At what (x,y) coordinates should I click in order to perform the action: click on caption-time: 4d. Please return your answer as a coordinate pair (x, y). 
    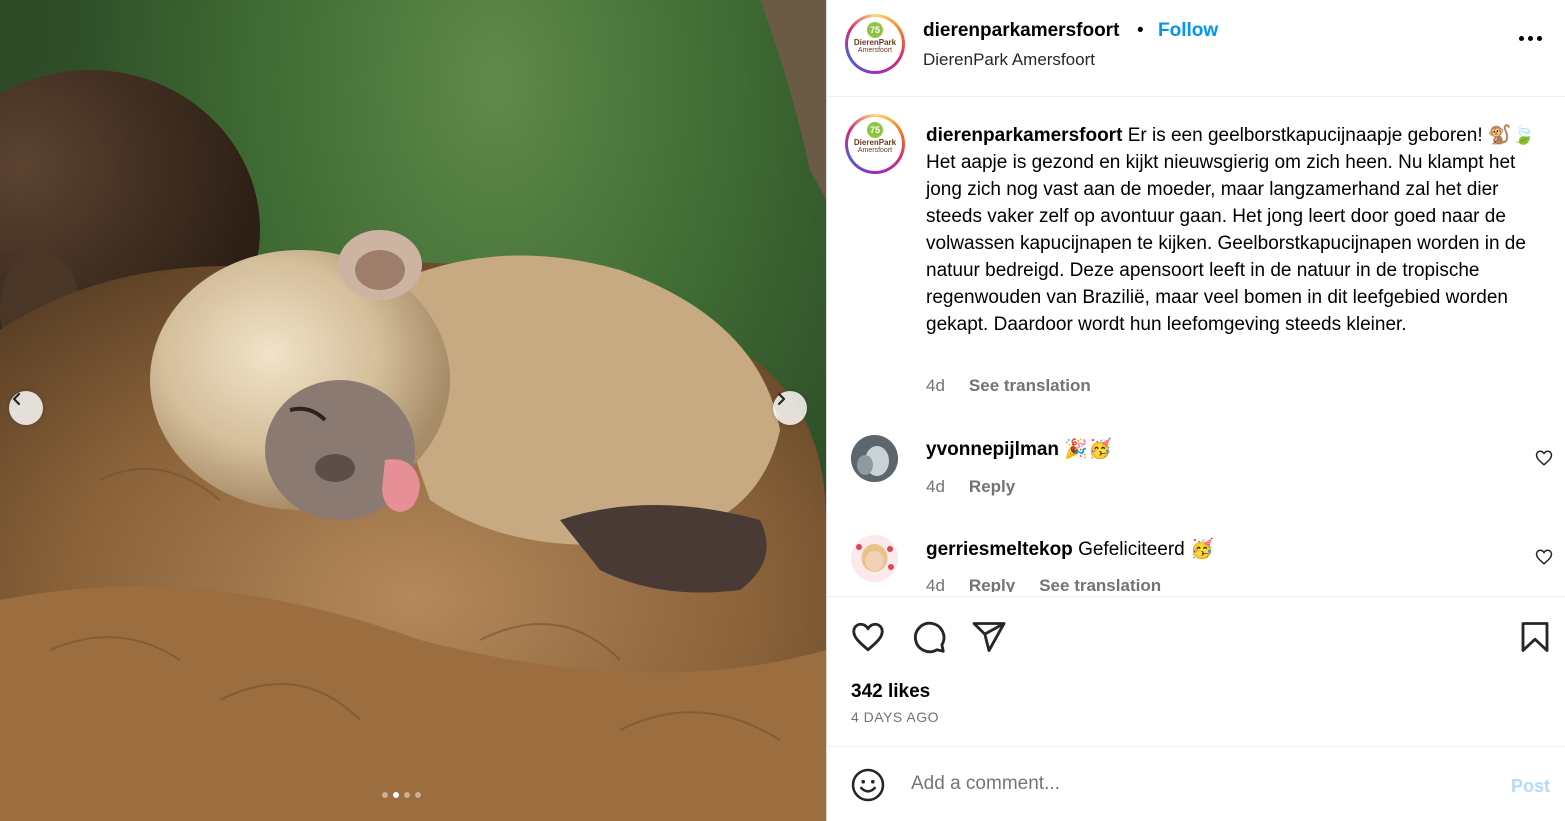
    Looking at the image, I should click on (935, 385).